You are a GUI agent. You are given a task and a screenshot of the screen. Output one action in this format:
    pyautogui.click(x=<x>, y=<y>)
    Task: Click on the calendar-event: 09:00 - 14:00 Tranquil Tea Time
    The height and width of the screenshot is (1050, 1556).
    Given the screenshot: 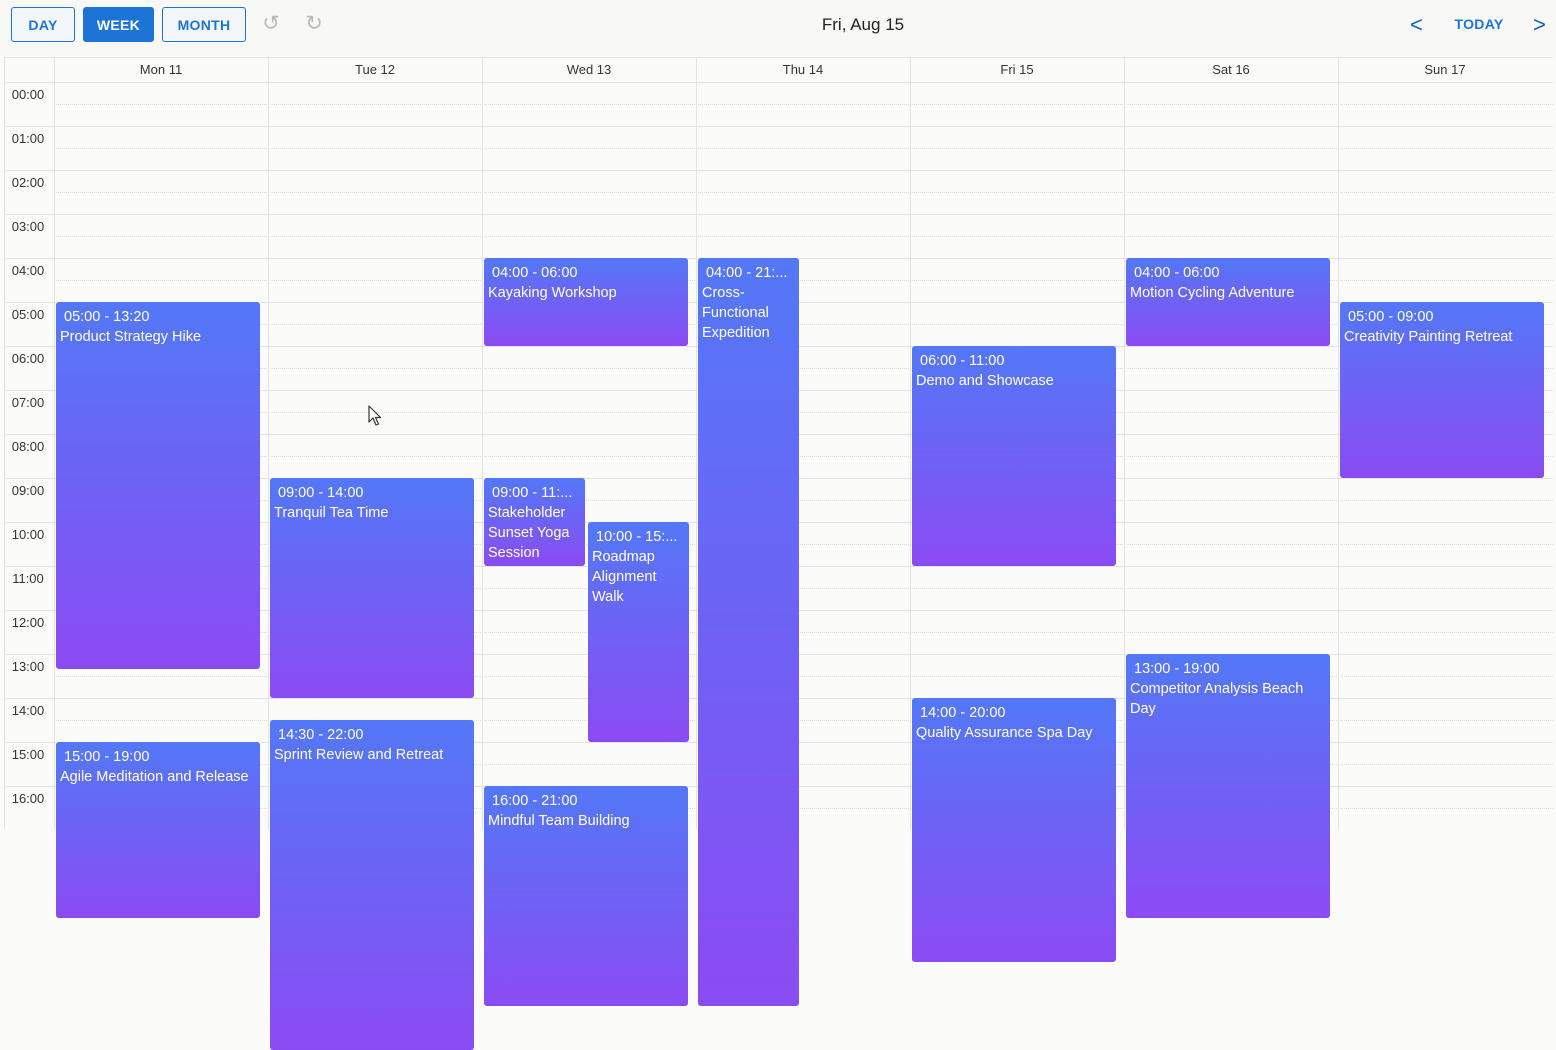 What is the action you would take?
    pyautogui.click(x=372, y=588)
    